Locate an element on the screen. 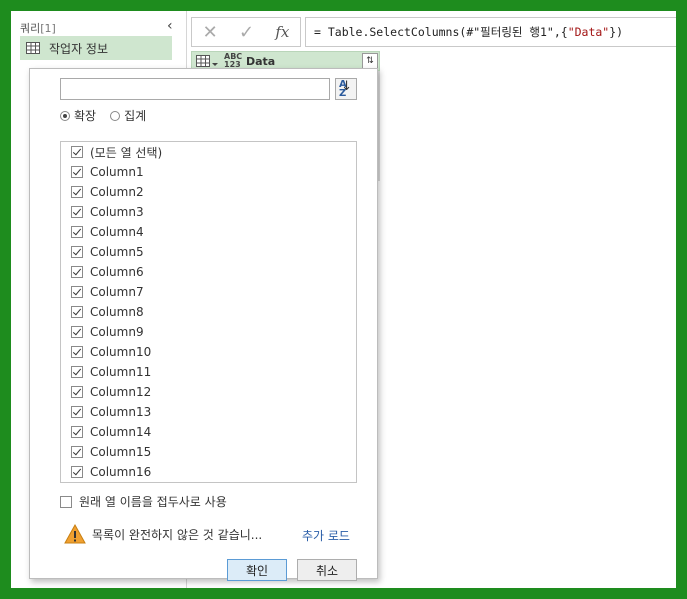  column-item: Column1 is located at coordinates (107, 172).